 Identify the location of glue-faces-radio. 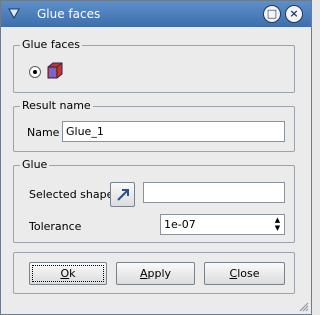
(35, 72).